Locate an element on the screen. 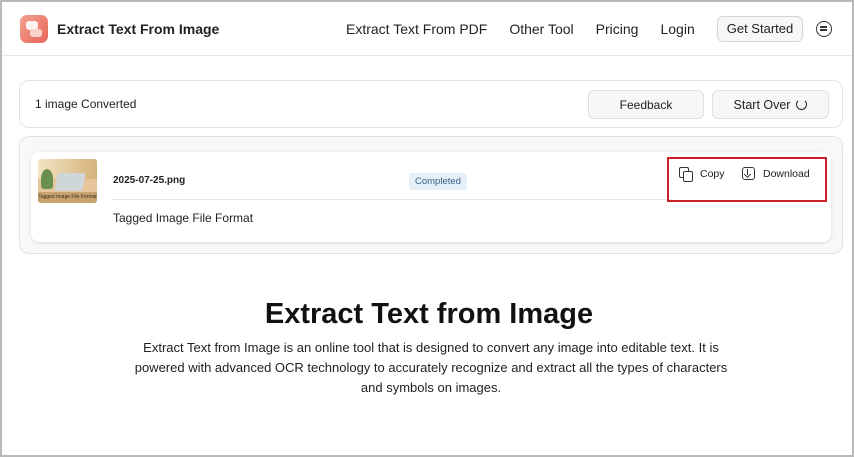 The height and width of the screenshot is (457, 854). nav-extract-text-from-pdf: Extract Text From PDF is located at coordinates (416, 29).